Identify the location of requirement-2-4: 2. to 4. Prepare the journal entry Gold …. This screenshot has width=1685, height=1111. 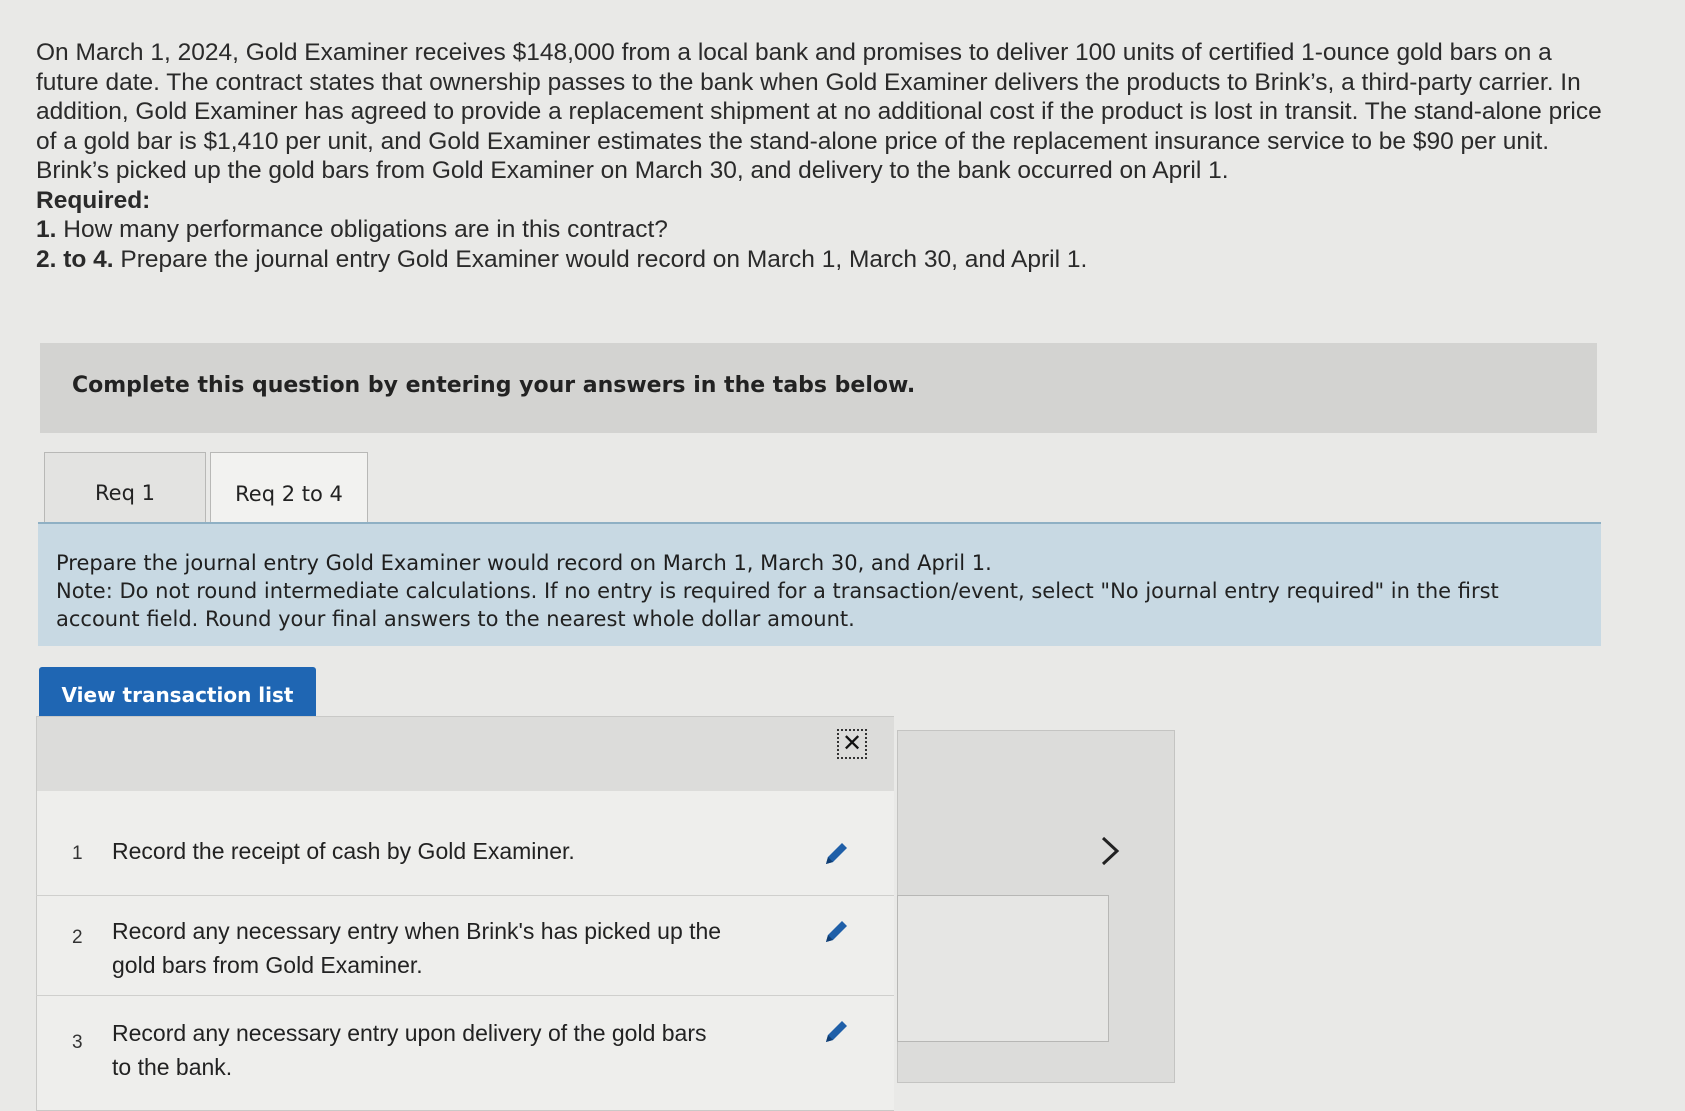
(826, 260).